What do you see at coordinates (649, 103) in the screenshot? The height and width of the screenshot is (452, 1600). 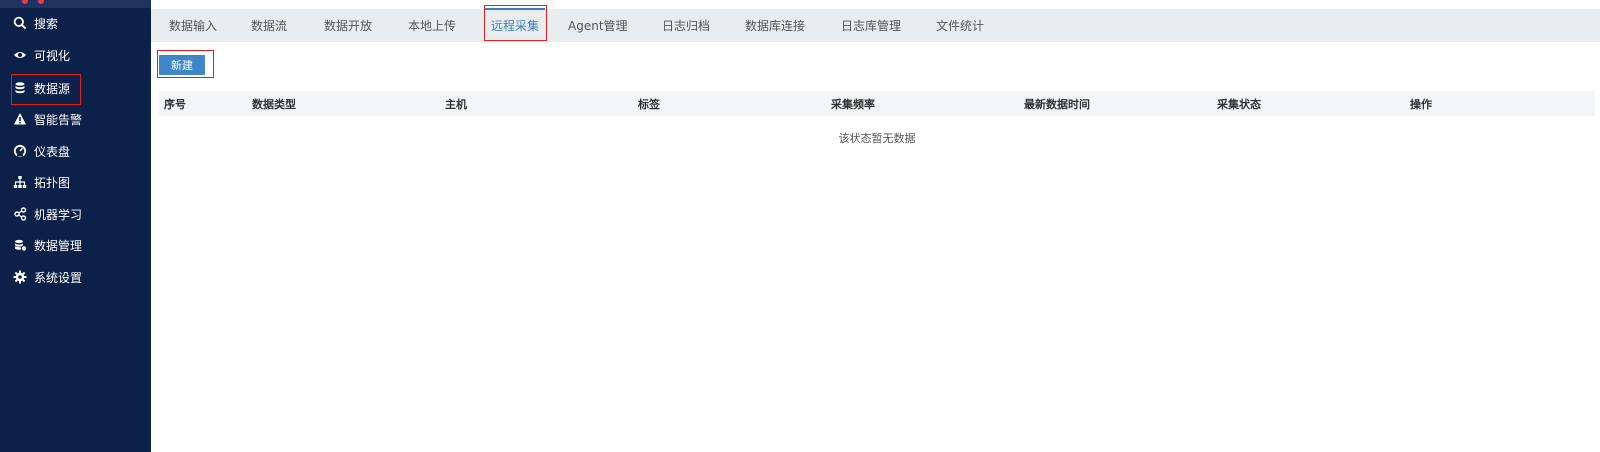 I see `column-header-tag: 标签` at bounding box center [649, 103].